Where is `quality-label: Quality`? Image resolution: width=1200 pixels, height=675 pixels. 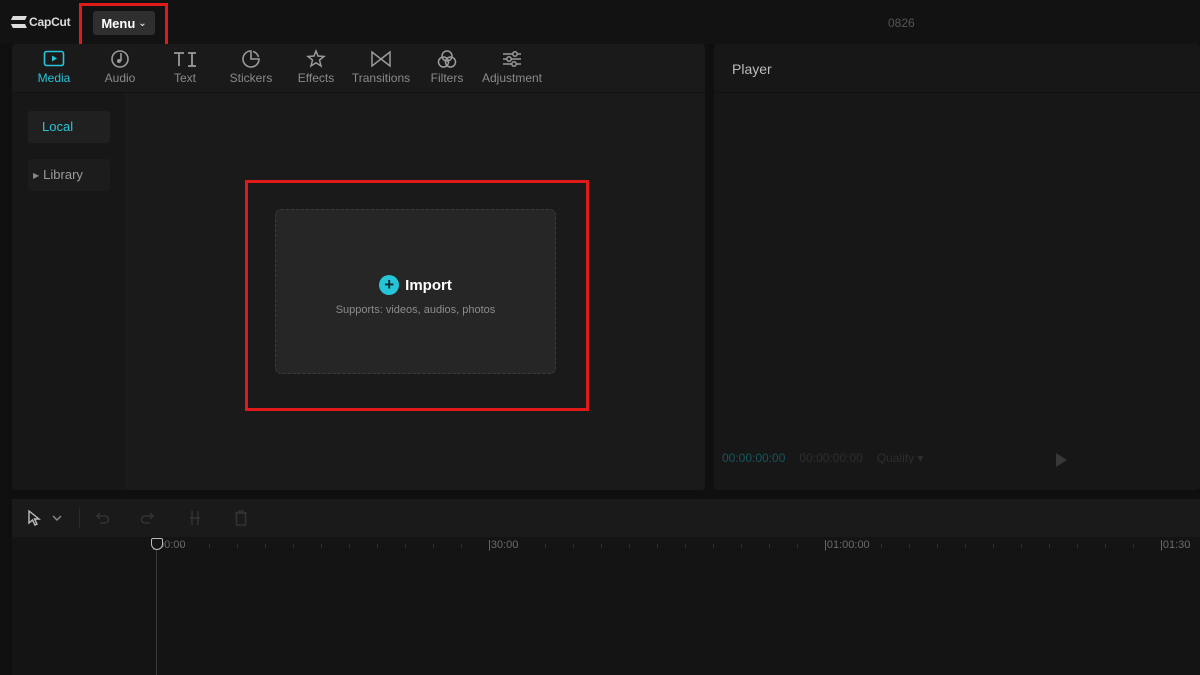 quality-label: Quality is located at coordinates (895, 458).